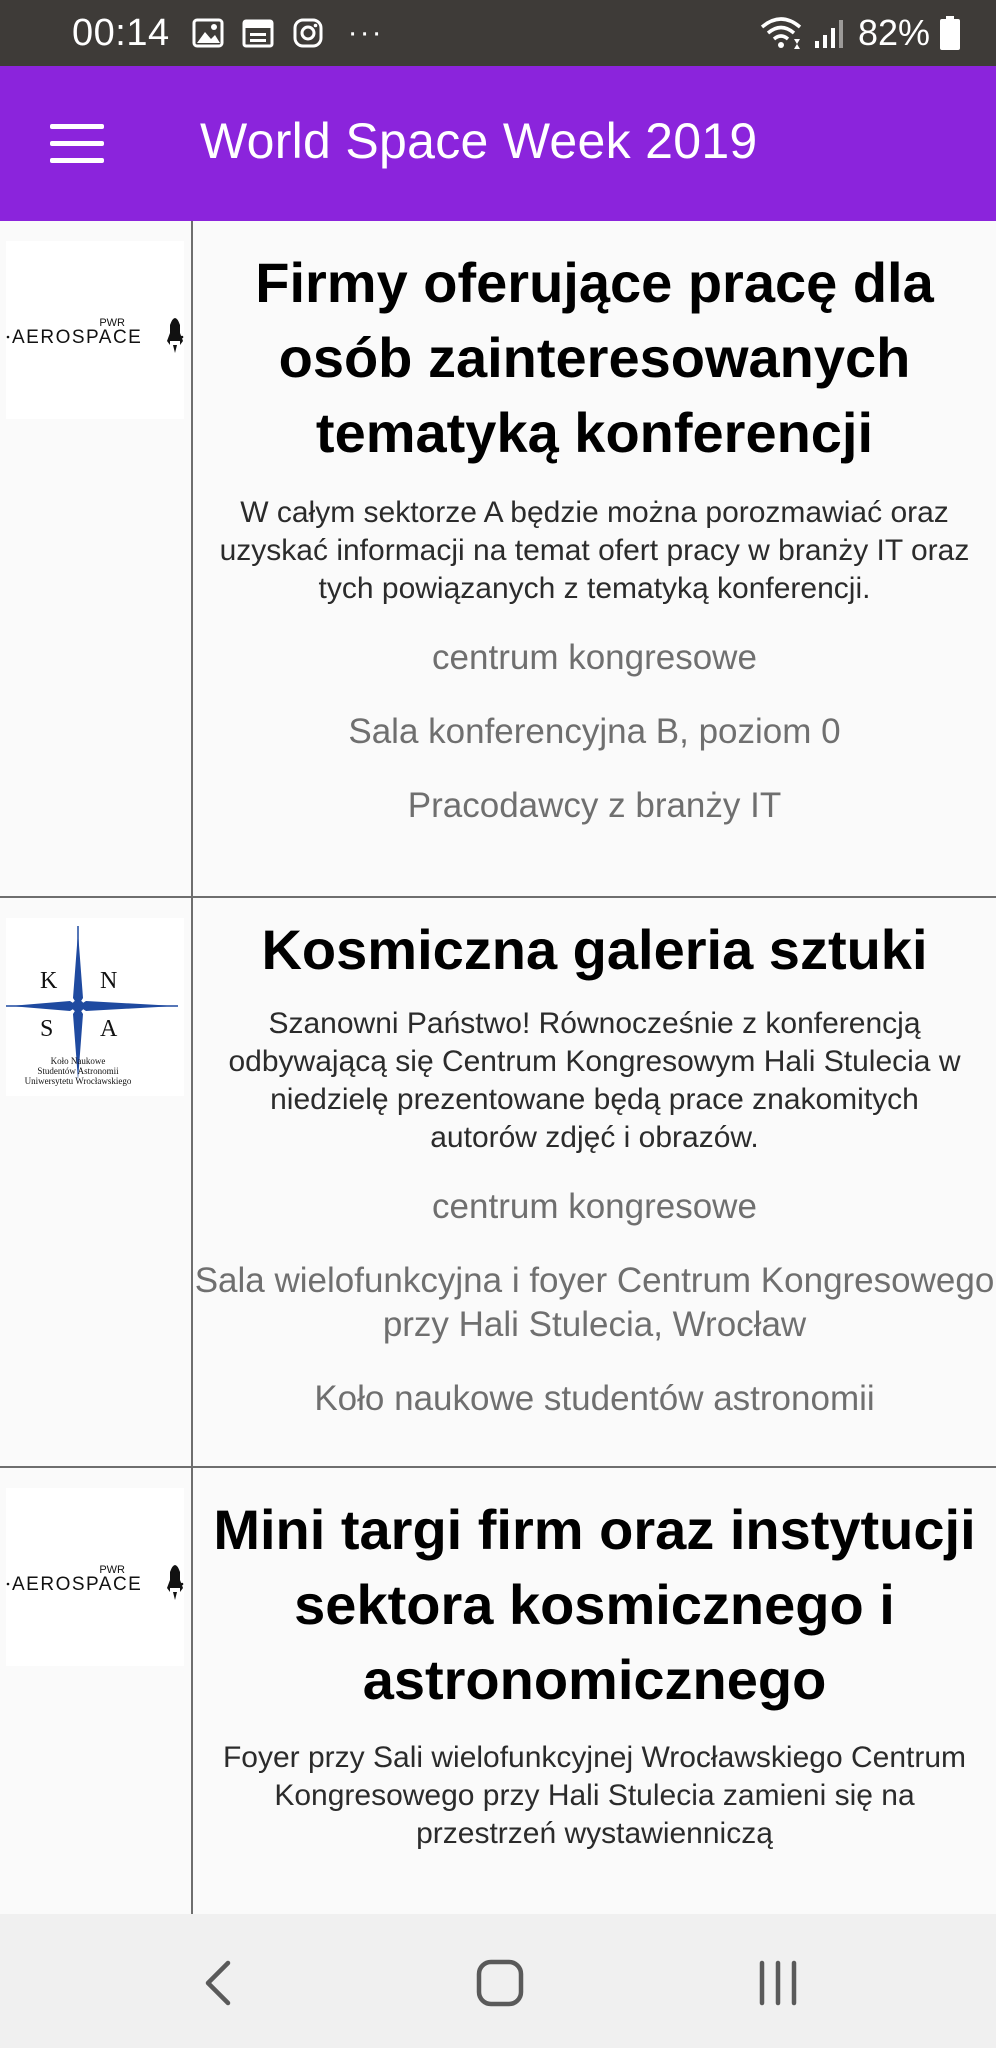 The height and width of the screenshot is (2048, 996). I want to click on logo-caption-2: Studentów Astronomii, so click(78, 1071).